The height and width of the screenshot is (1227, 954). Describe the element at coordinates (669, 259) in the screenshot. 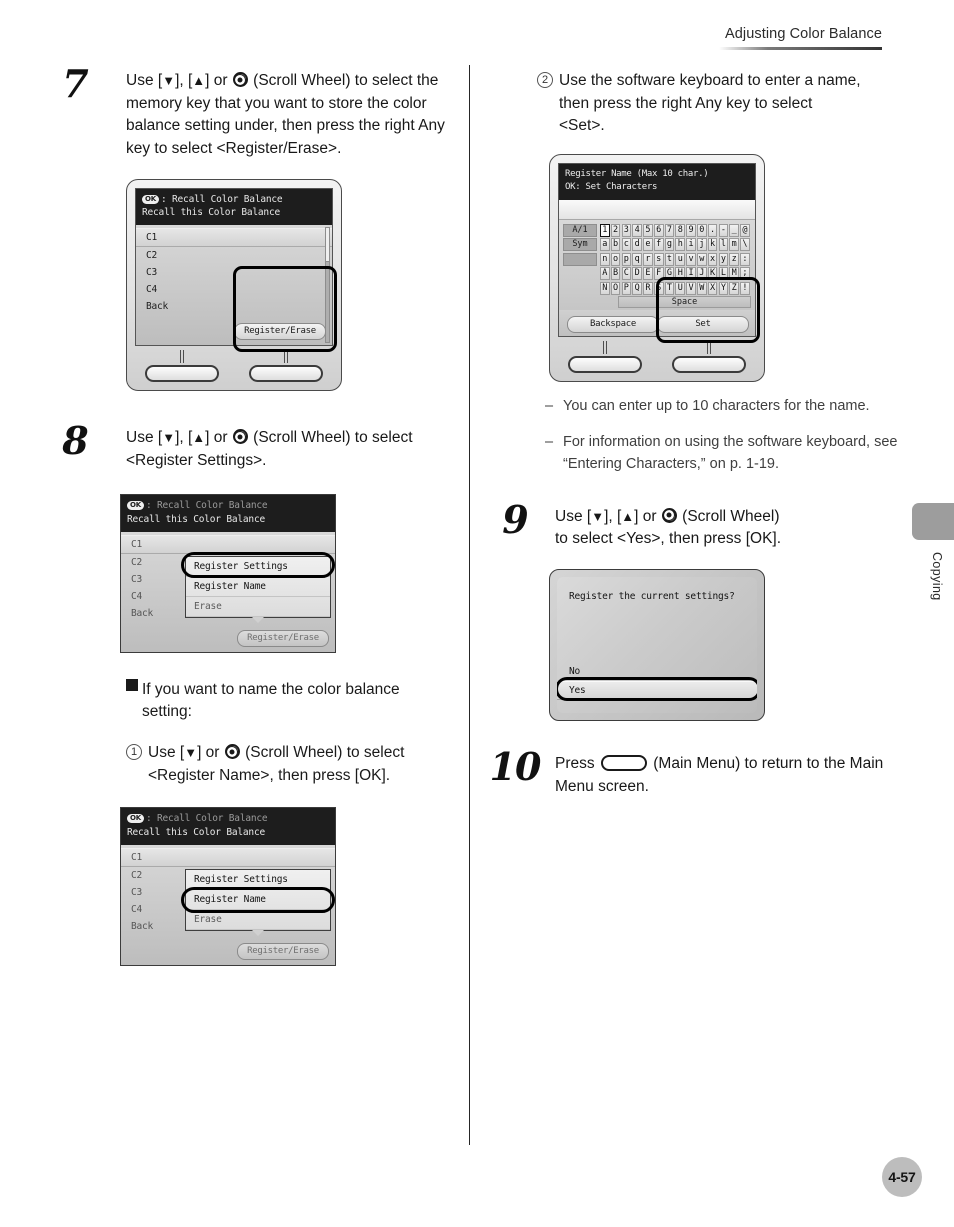

I see `kb-key: t` at that location.